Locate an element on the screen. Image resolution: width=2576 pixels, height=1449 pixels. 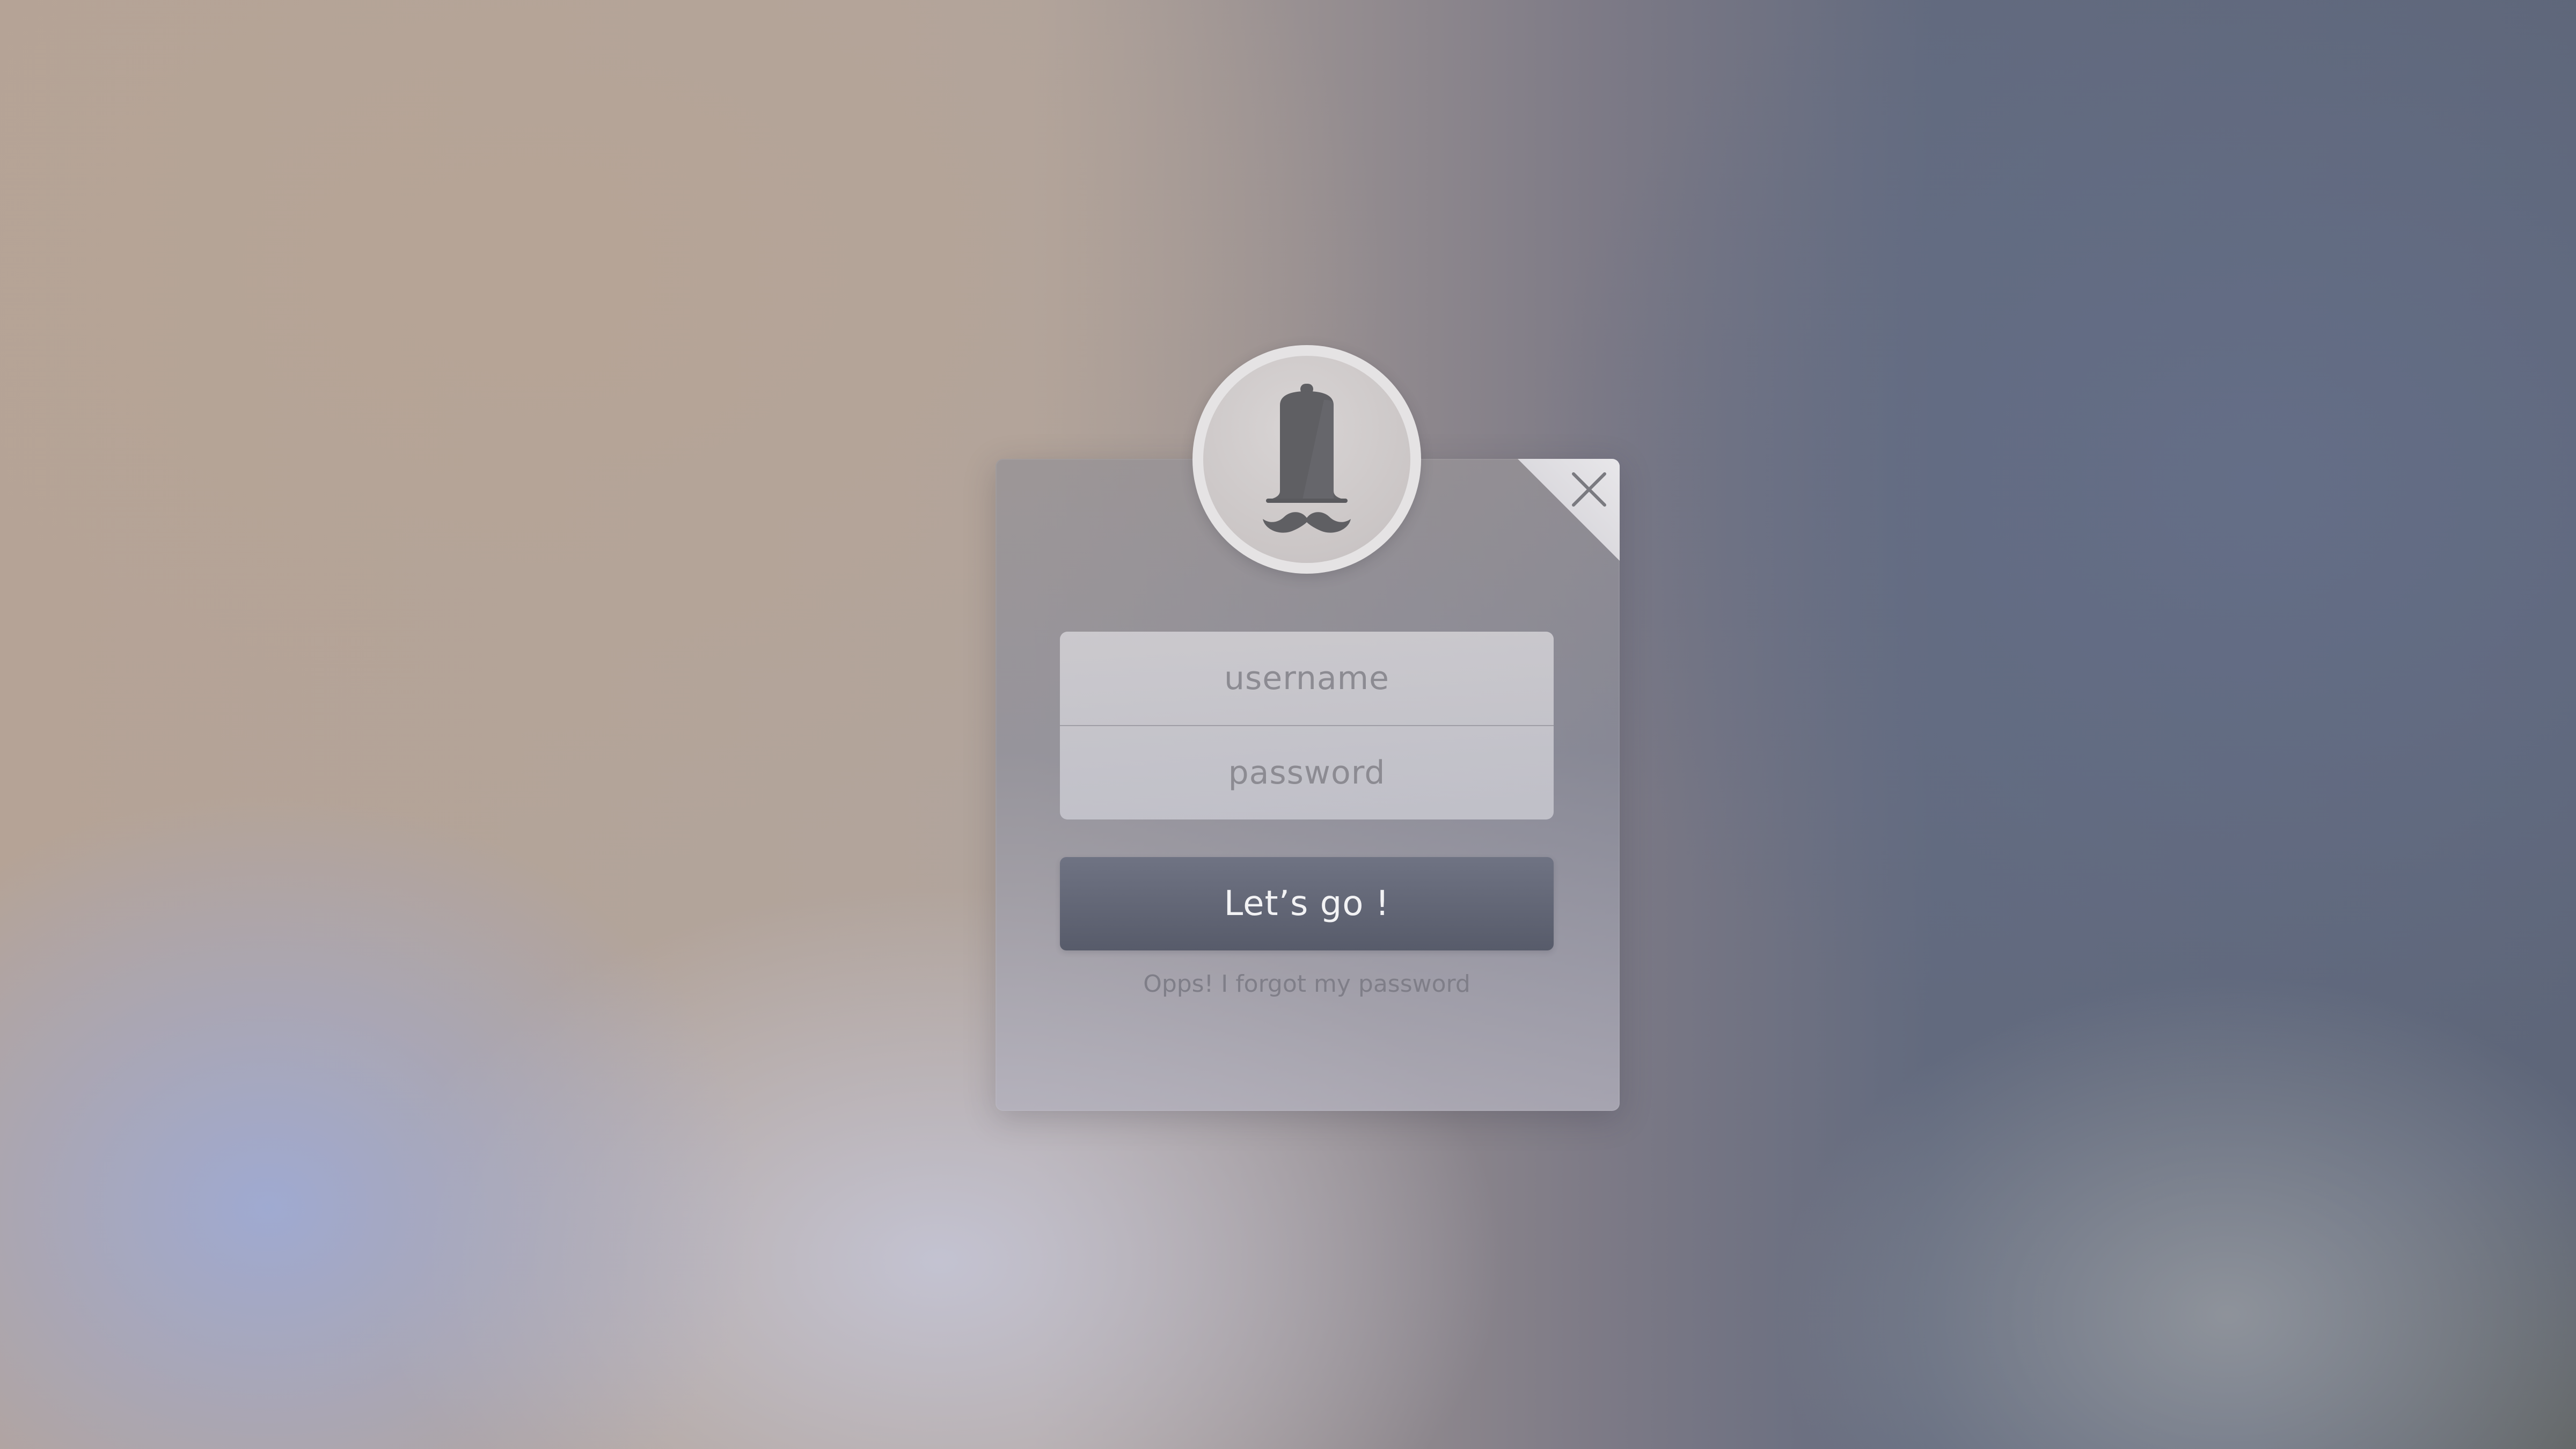
credentials-group: username password is located at coordinates (1307, 725).